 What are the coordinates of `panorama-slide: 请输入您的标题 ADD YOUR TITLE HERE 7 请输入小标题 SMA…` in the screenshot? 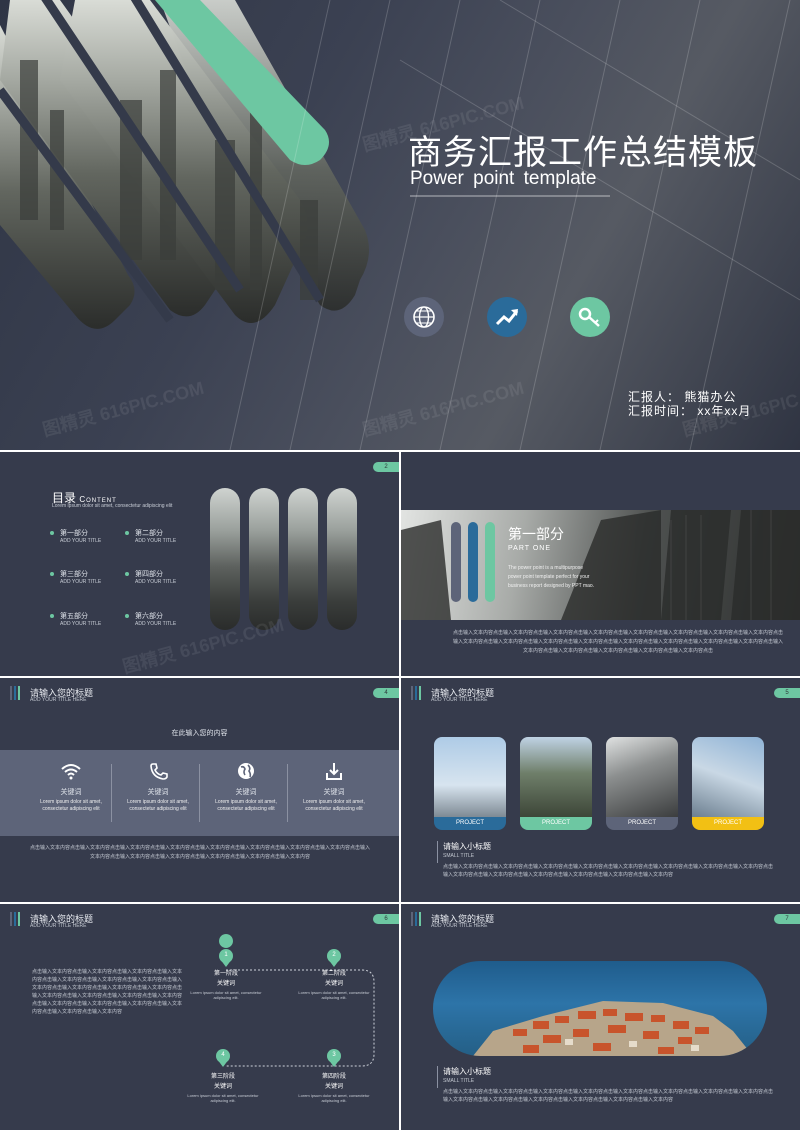 It's located at (600, 1017).